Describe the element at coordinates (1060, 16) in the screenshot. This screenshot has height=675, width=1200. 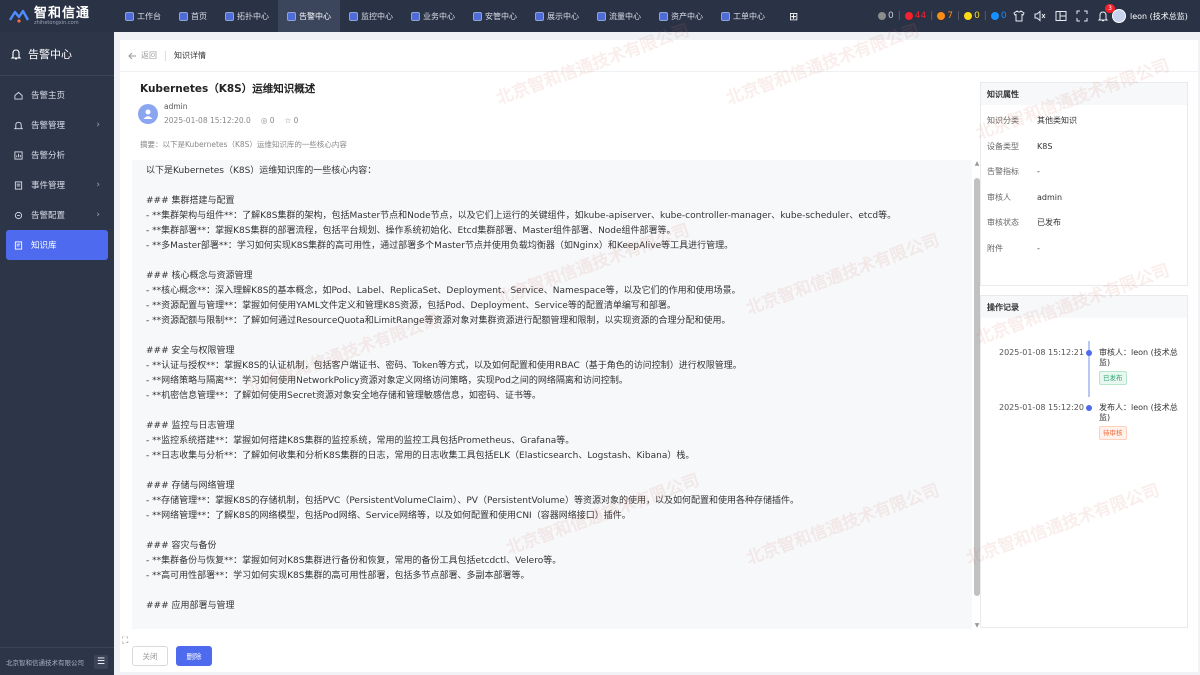
I see `layout-icon` at that location.